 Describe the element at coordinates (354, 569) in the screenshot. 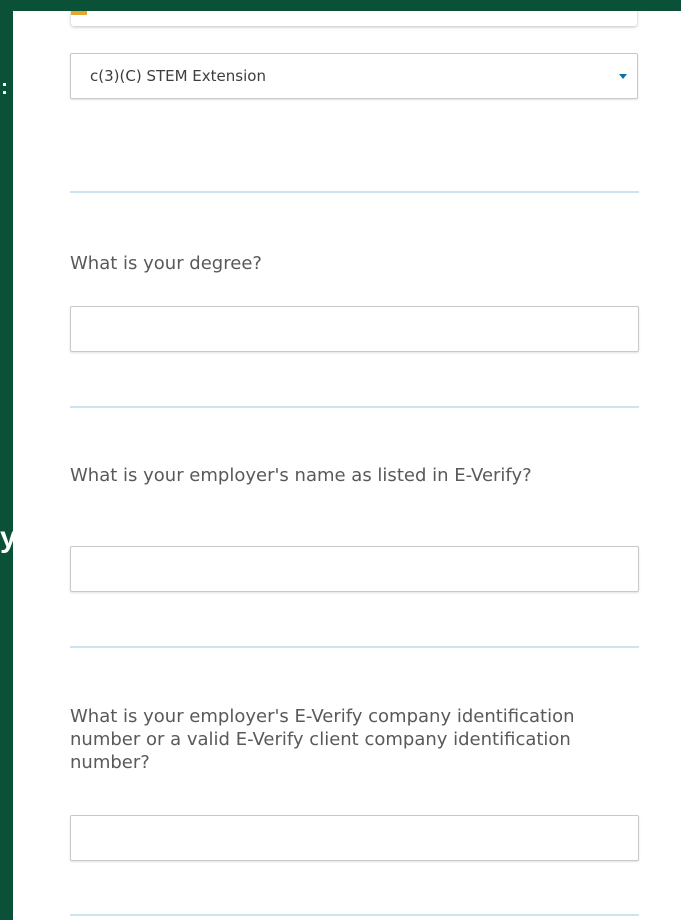

I see `employer-name-input` at that location.